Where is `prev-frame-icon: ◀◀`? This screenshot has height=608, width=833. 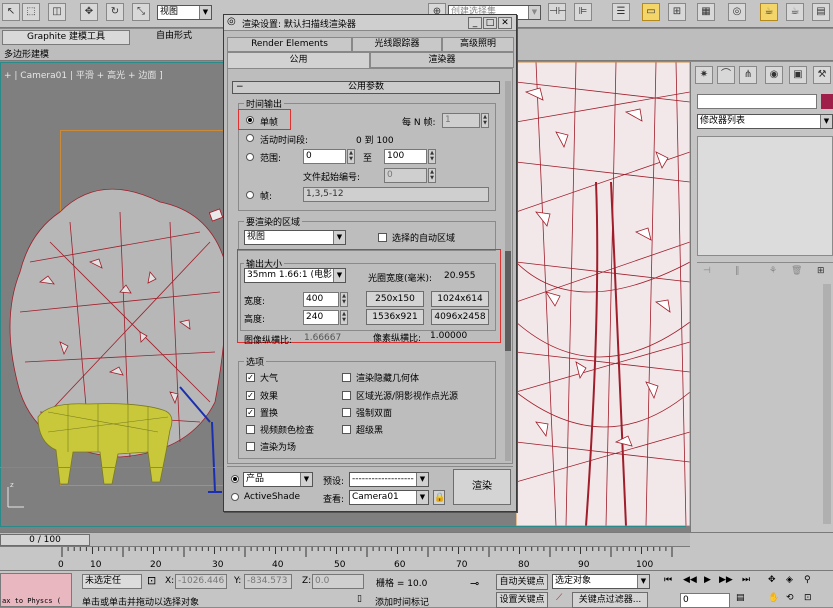 prev-frame-icon: ◀◀ is located at coordinates (690, 580).